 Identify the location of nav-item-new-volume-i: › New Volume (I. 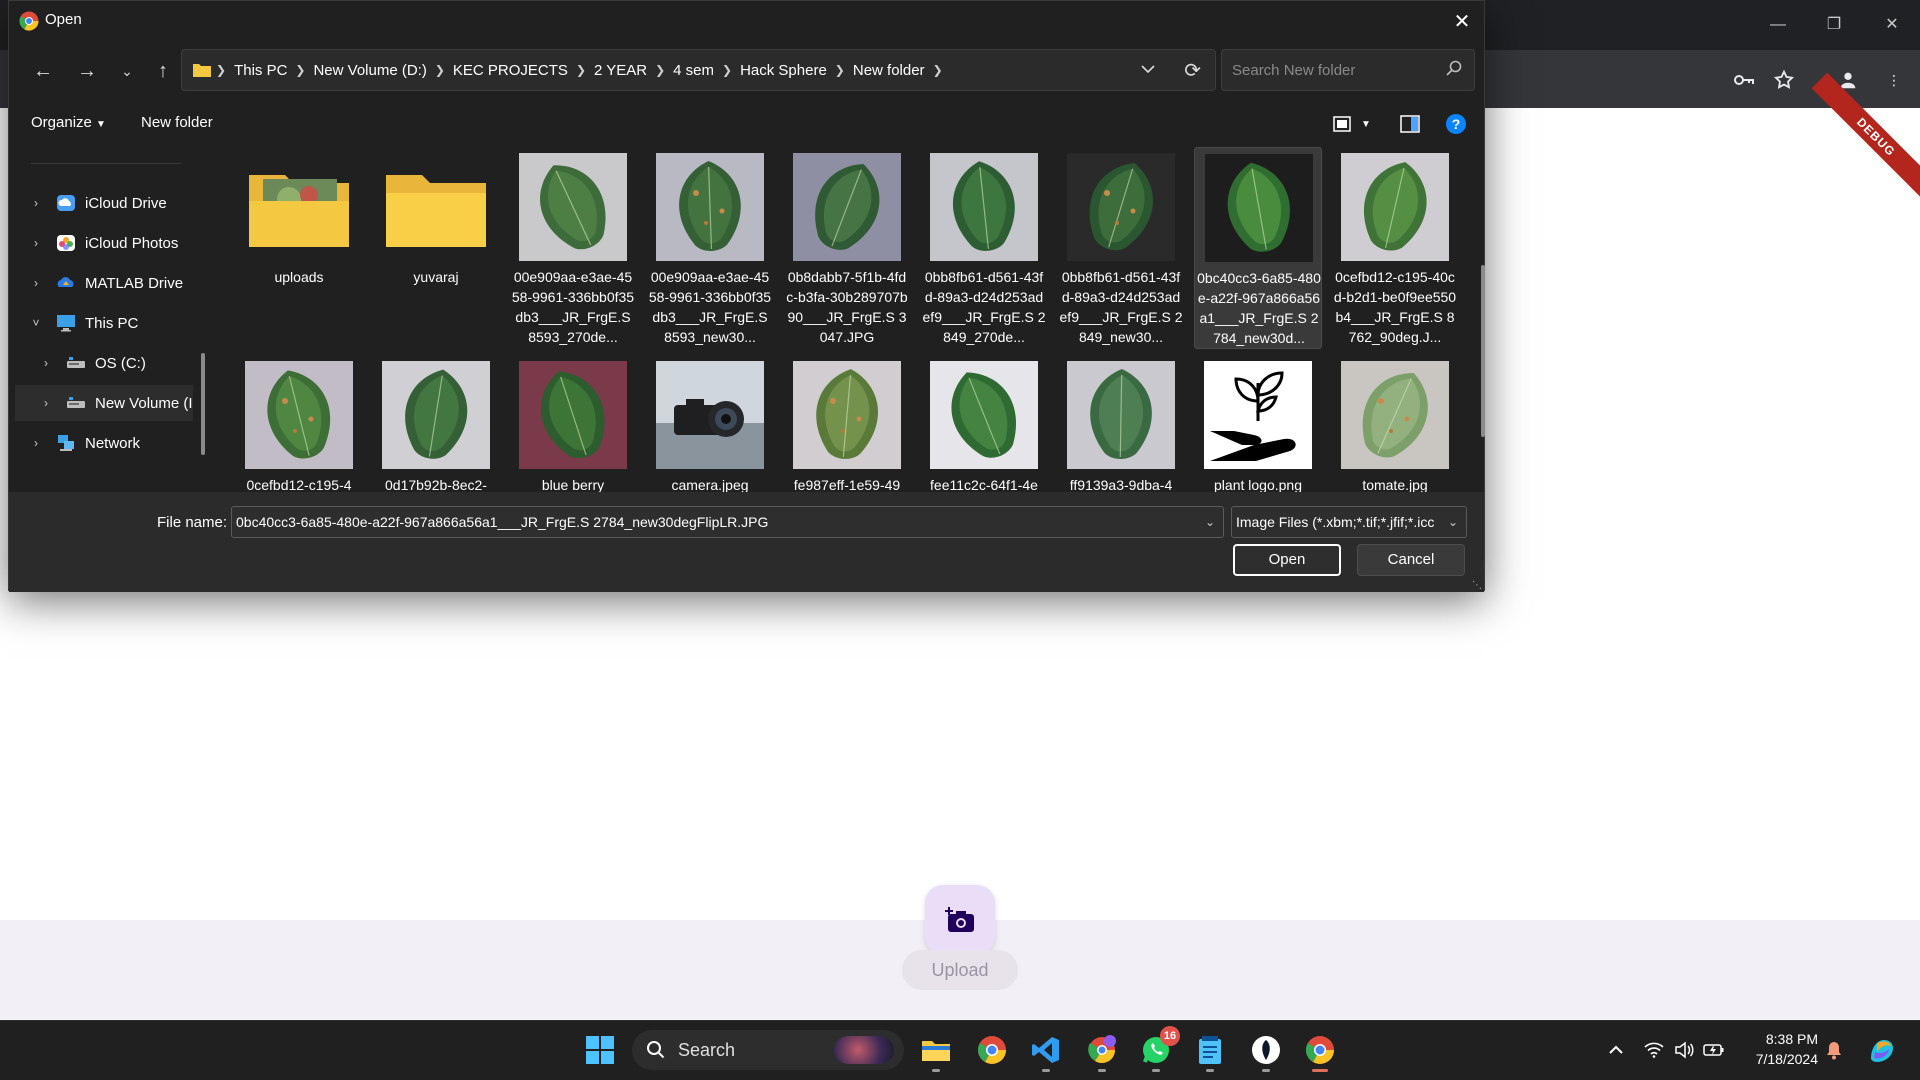
(104, 403).